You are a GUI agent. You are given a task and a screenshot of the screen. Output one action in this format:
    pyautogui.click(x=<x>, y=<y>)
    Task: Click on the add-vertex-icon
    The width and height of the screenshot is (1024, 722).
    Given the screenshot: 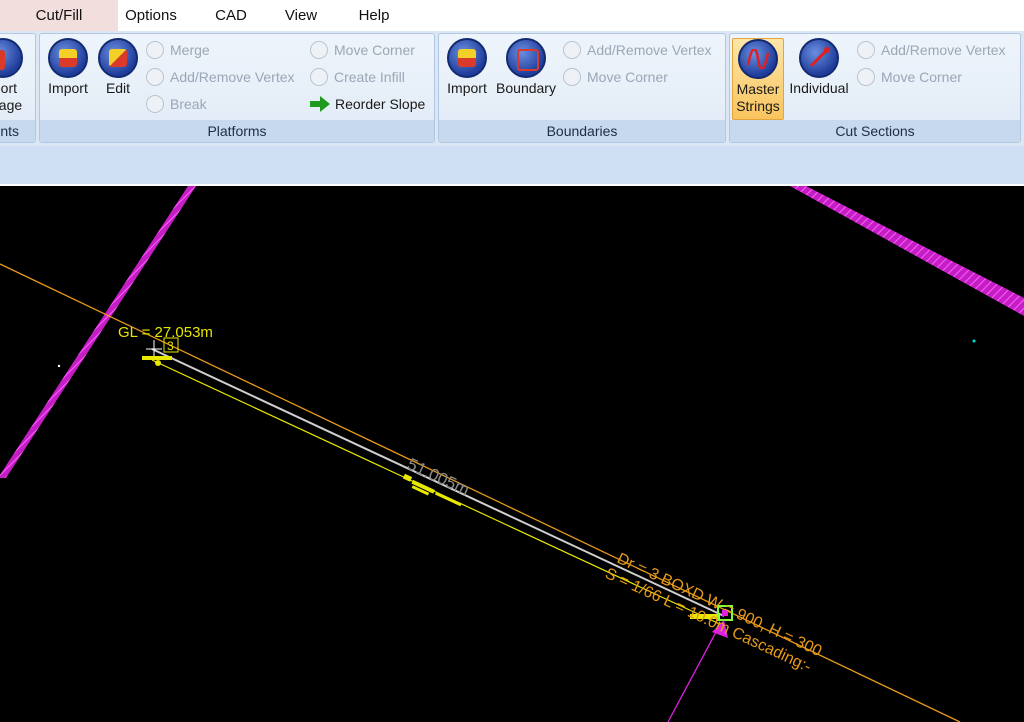 What is the action you would take?
    pyautogui.click(x=155, y=77)
    